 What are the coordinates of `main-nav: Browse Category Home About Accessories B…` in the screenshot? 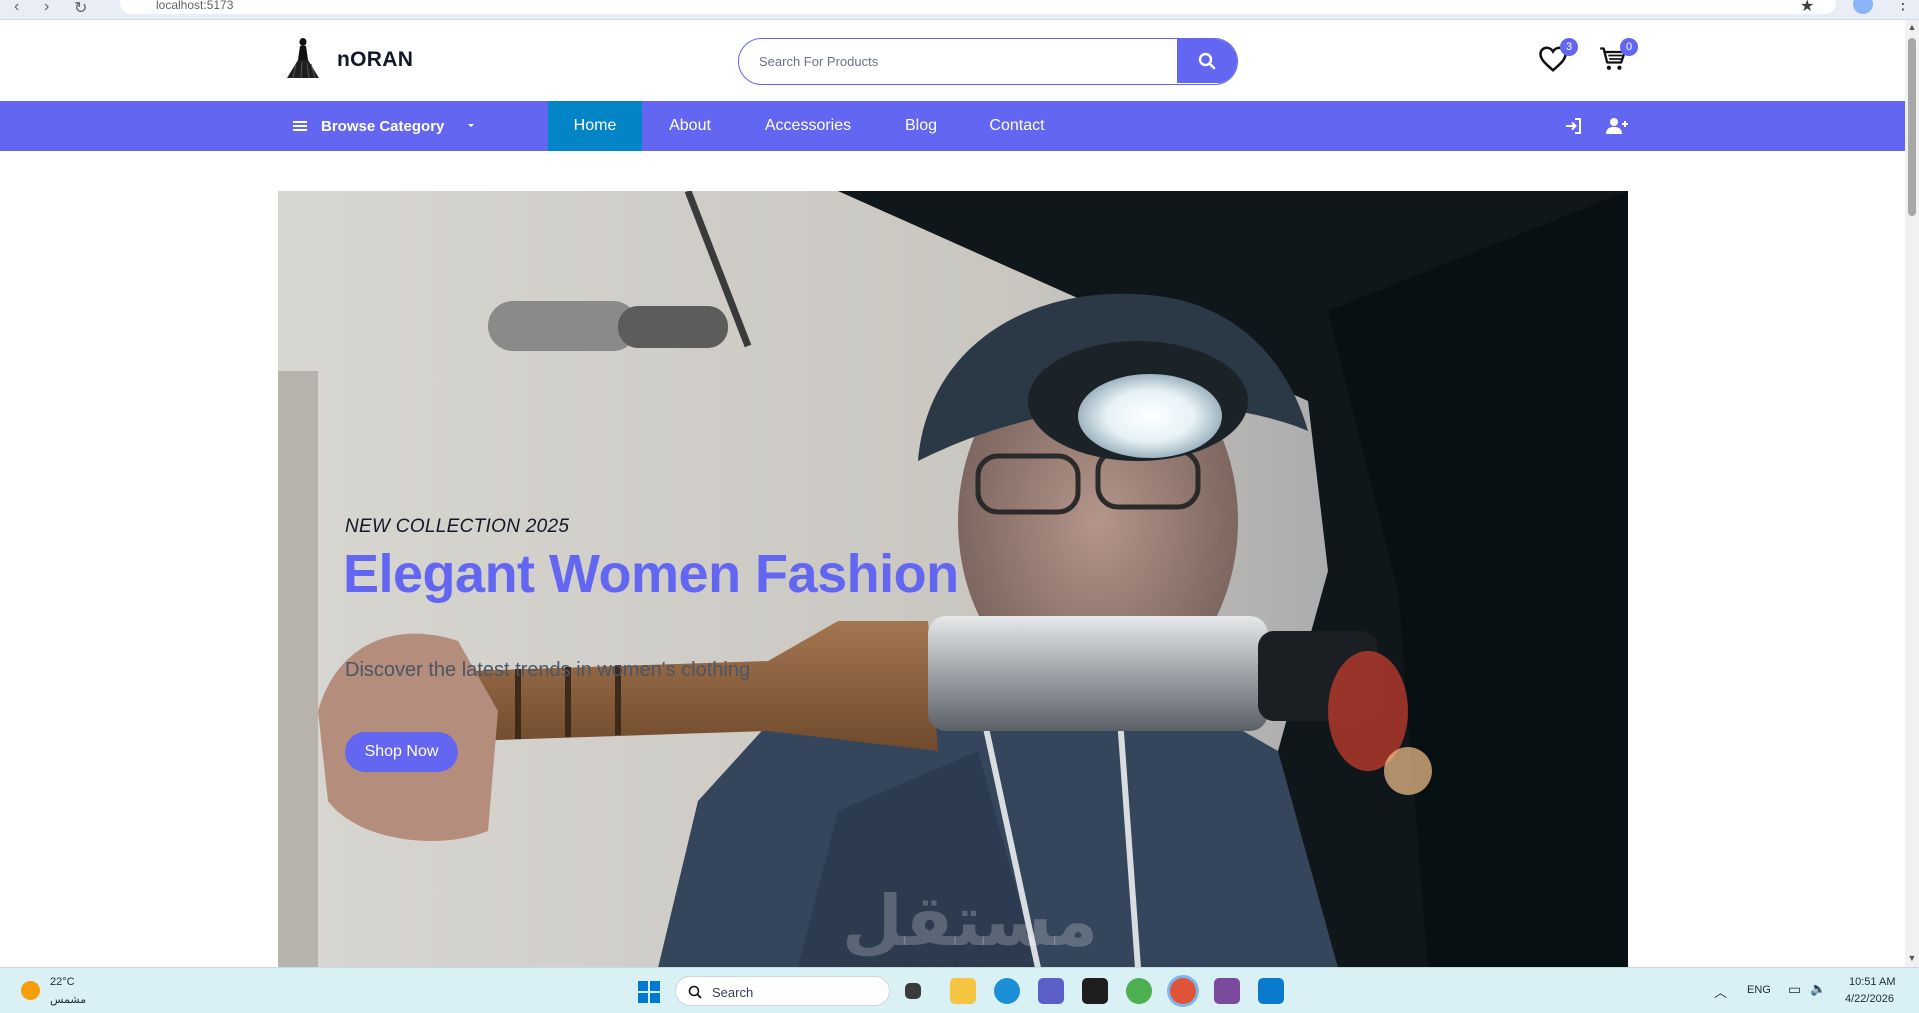 It's located at (952, 126).